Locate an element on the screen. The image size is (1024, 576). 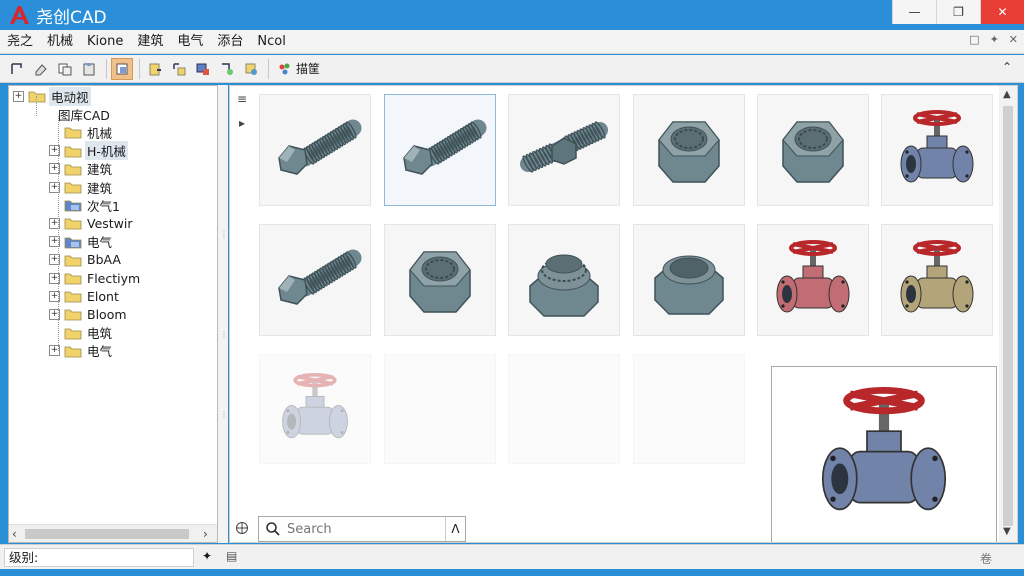
tool-properties-button is located at coordinates (227, 69).